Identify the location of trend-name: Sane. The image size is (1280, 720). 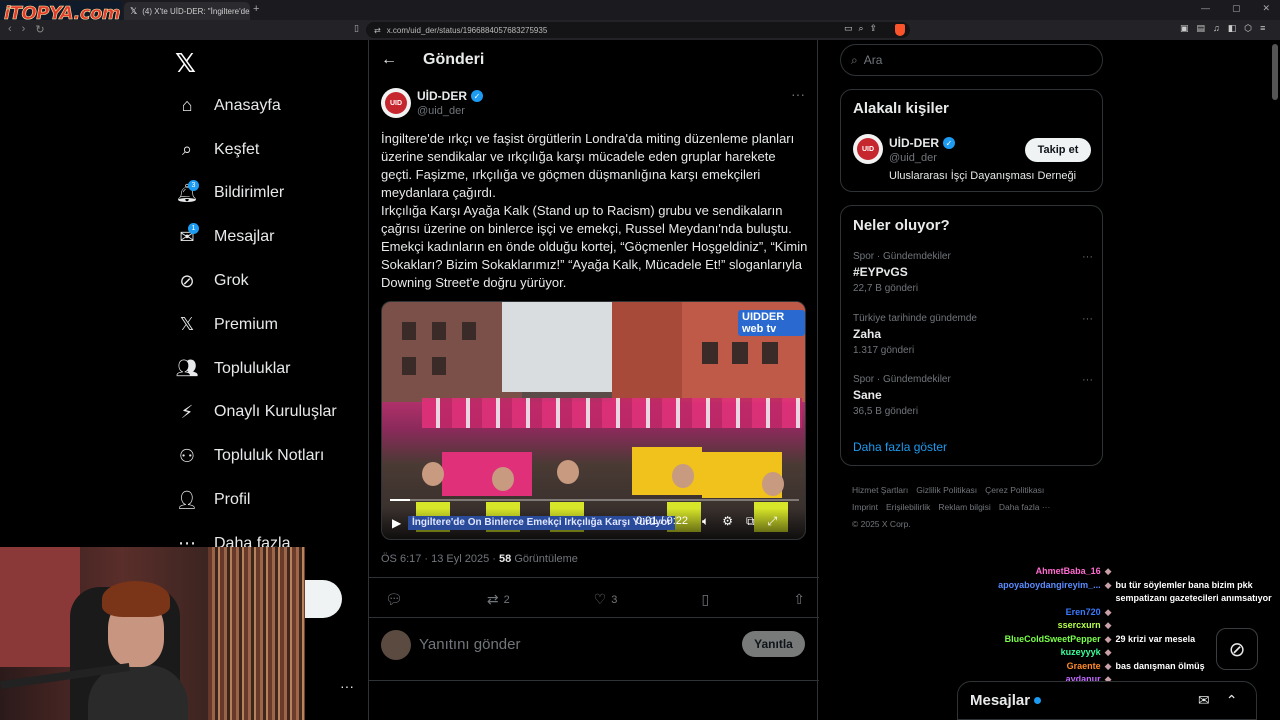
(867, 395).